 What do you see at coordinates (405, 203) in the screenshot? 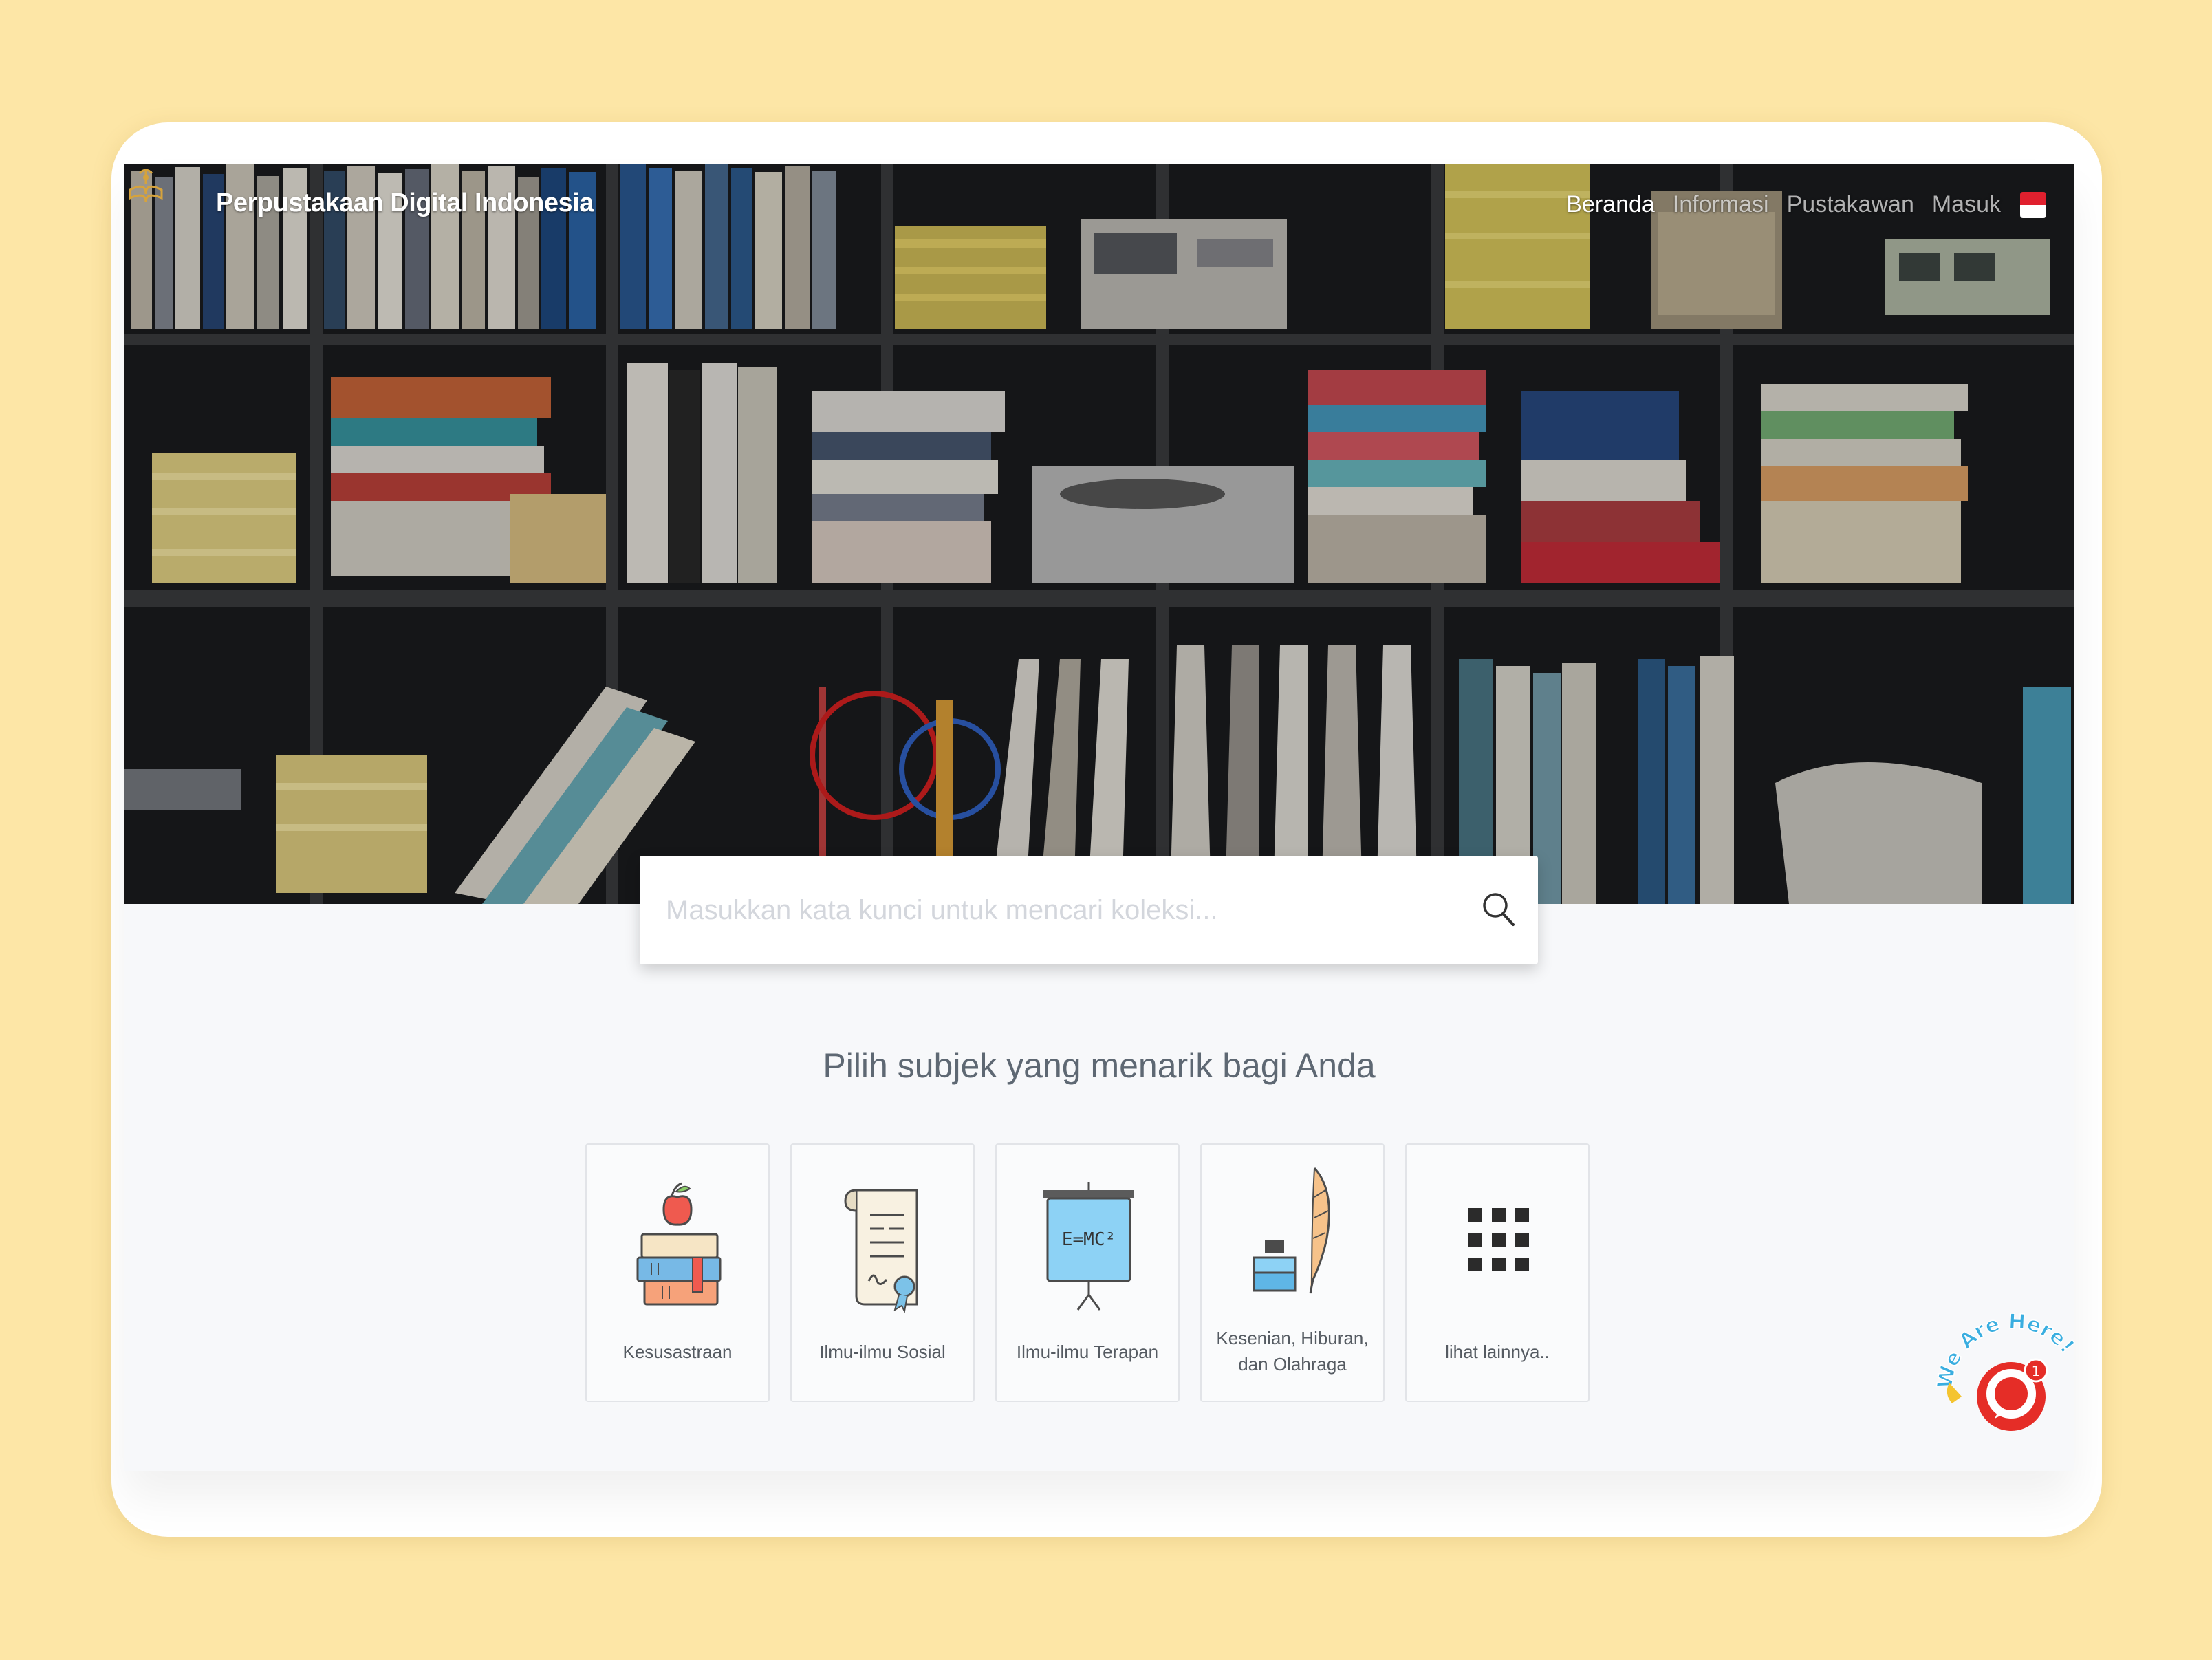
I see `brand-name: Perpustakaan Digital Indonesia` at bounding box center [405, 203].